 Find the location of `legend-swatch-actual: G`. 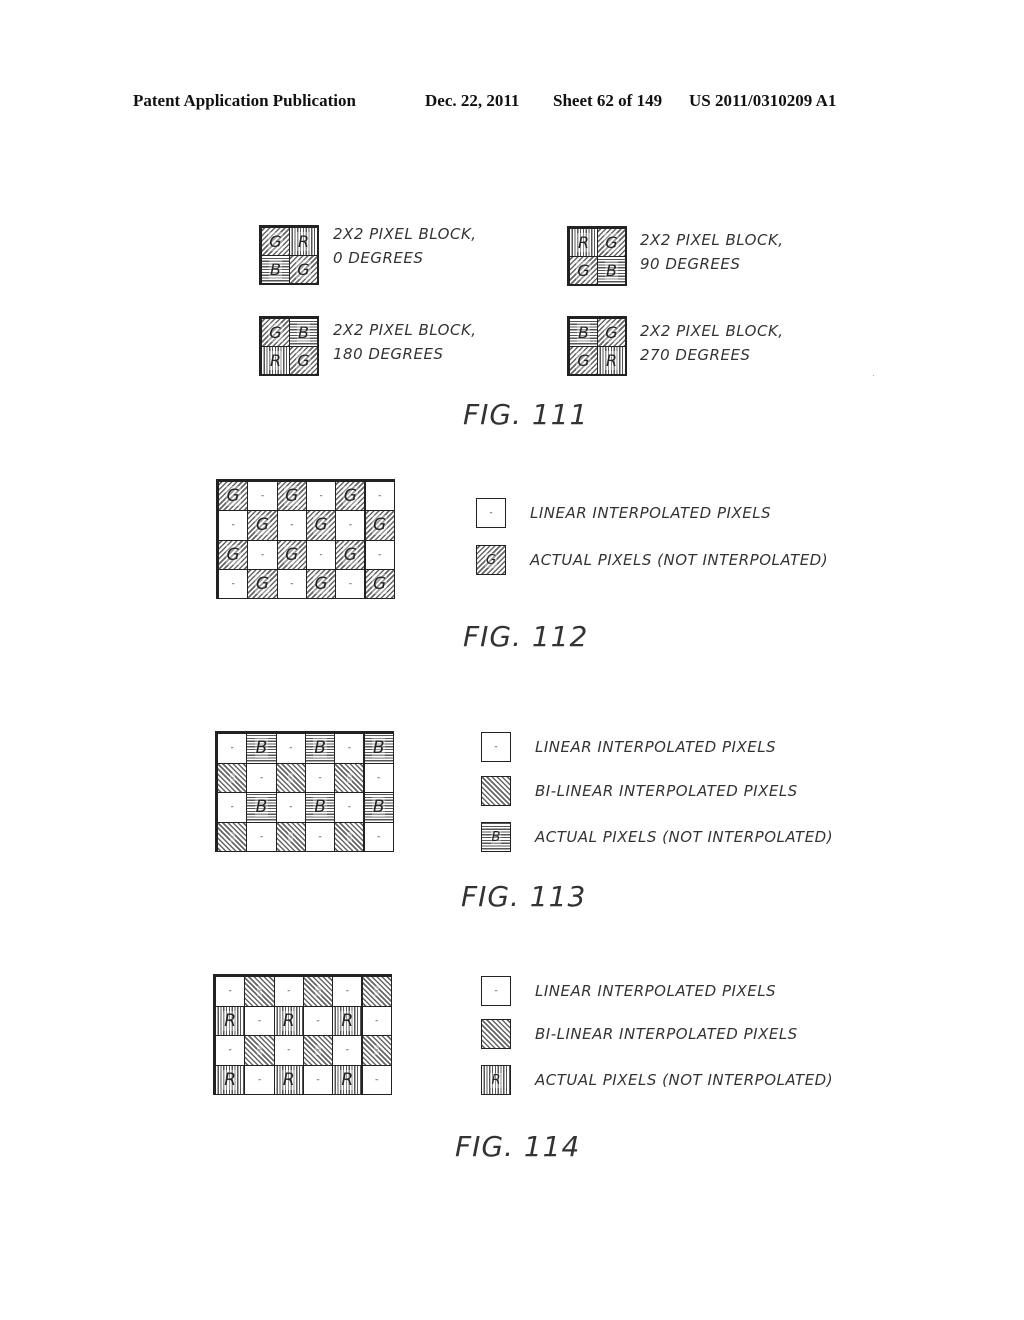

legend-swatch-actual: G is located at coordinates (491, 560).